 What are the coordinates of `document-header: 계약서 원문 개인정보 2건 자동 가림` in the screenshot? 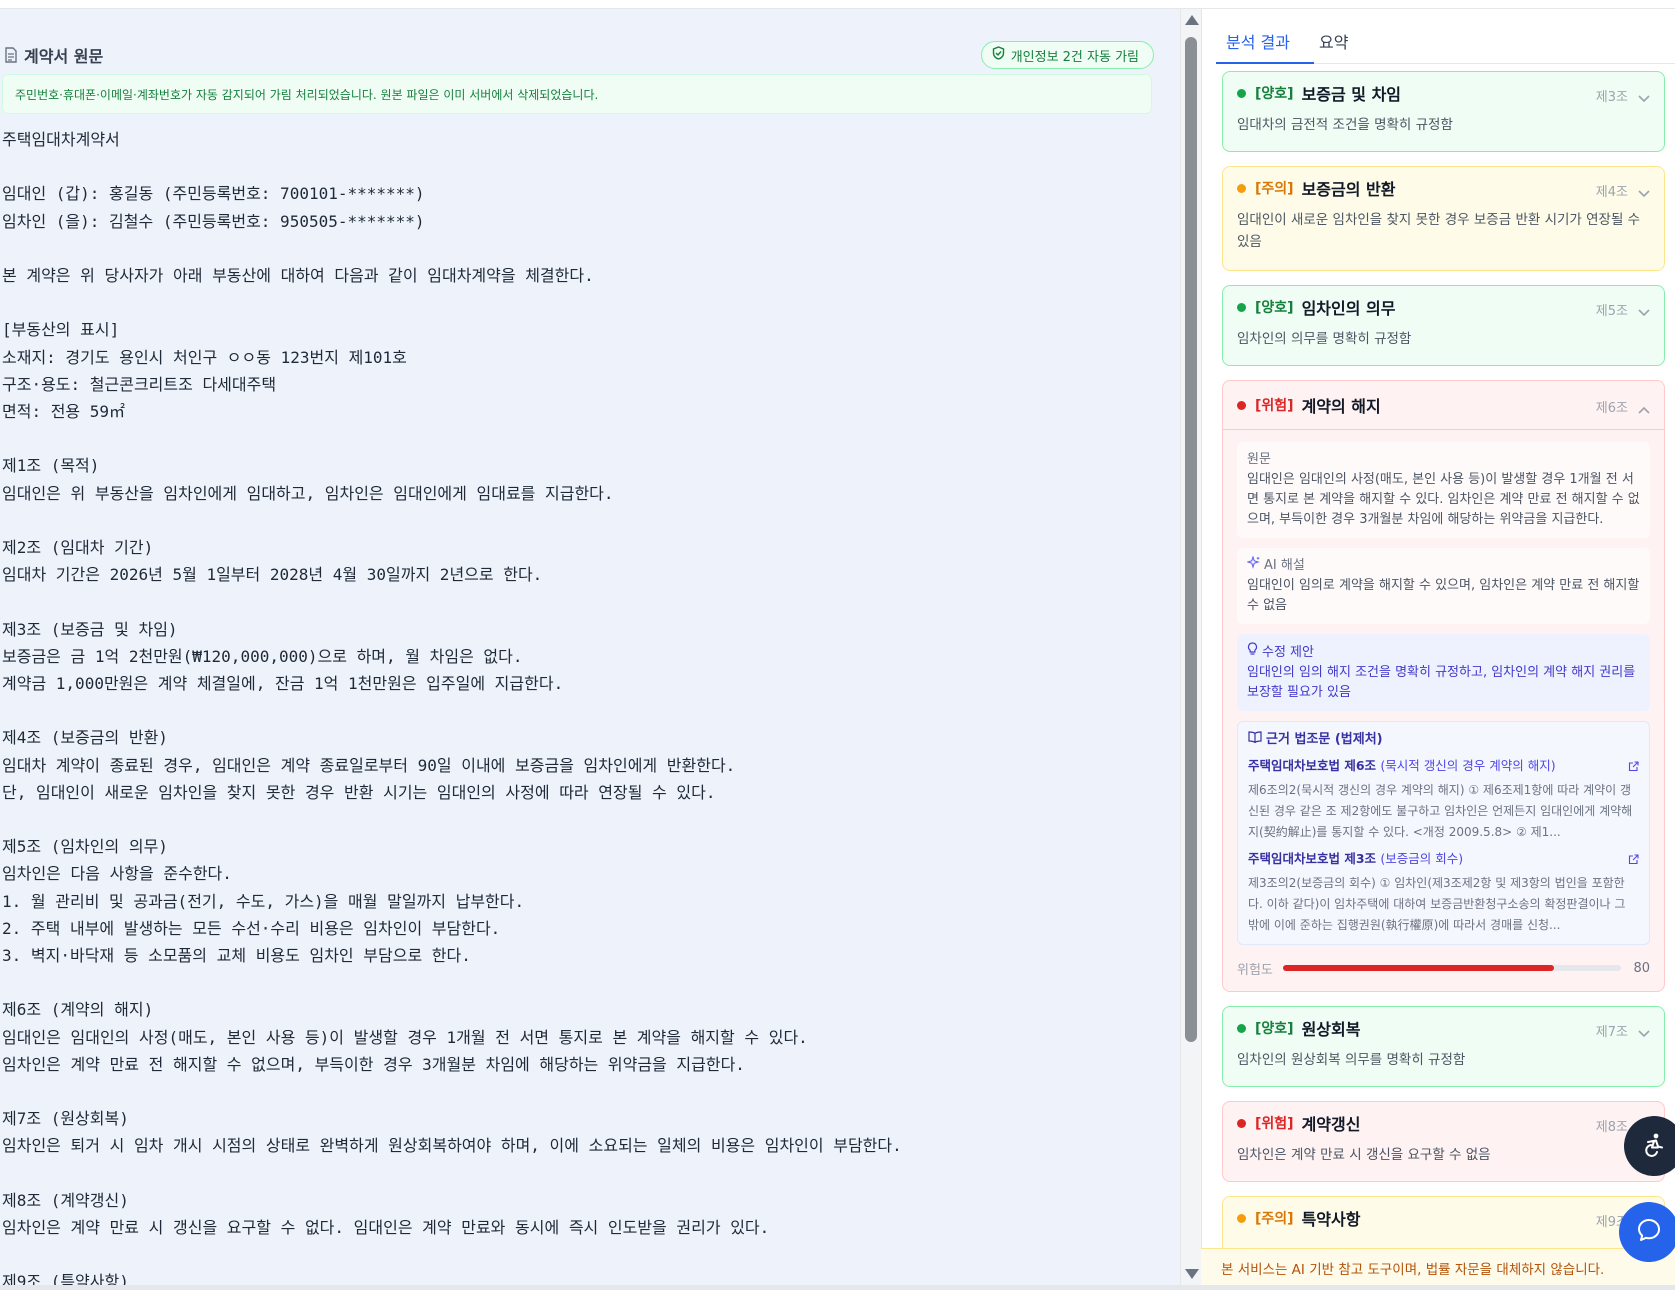 It's located at (579, 55).